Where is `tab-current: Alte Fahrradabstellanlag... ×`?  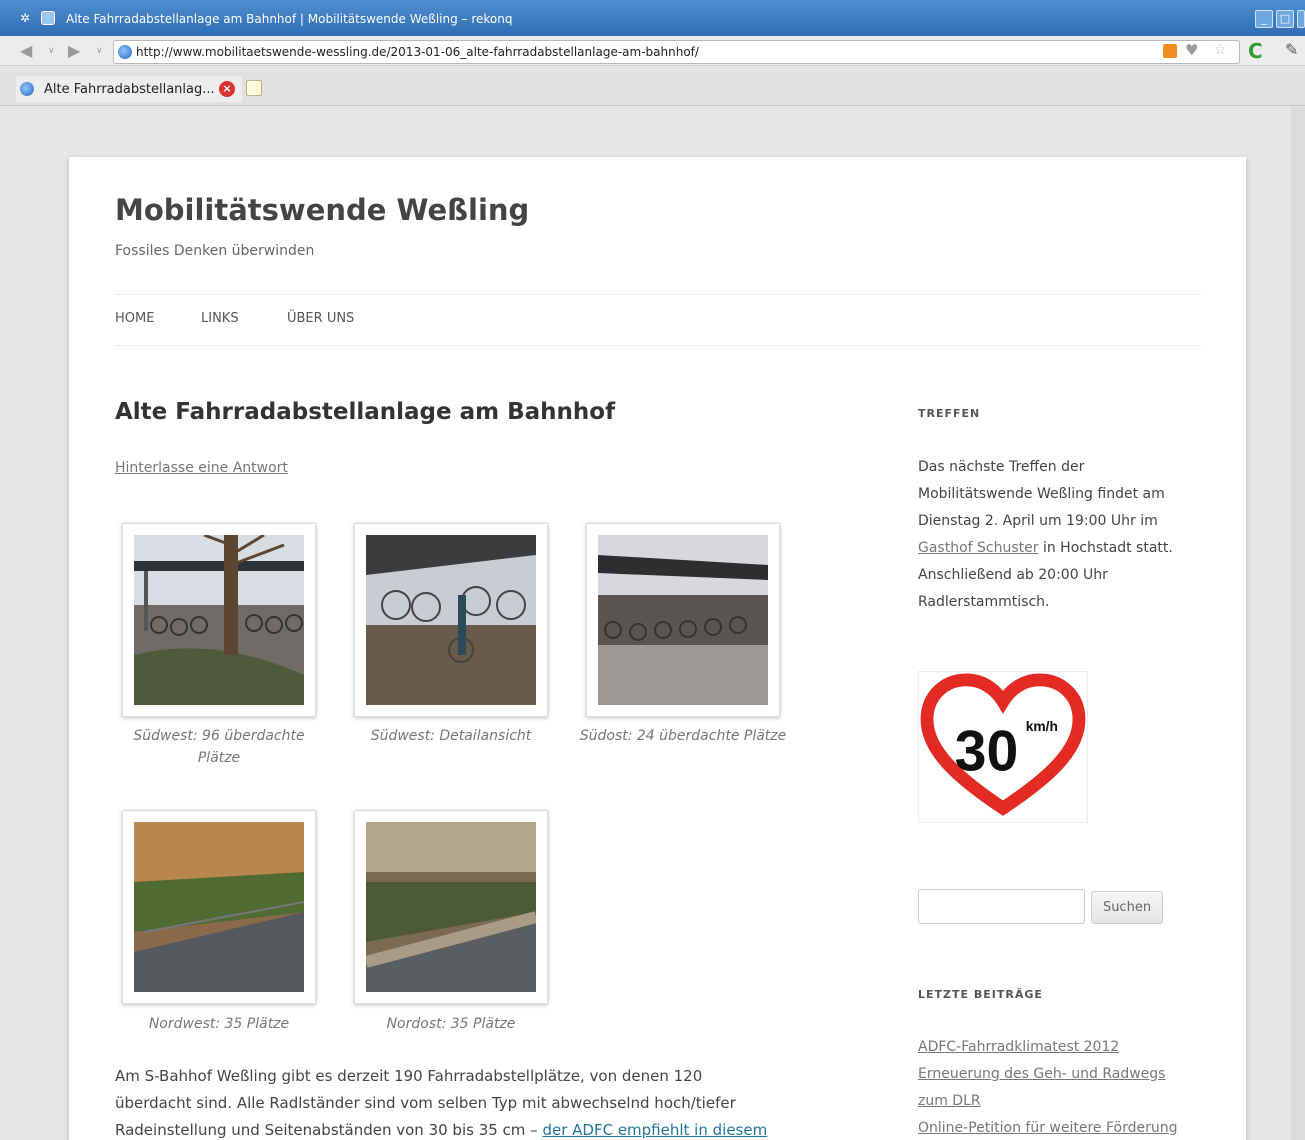 tab-current: Alte Fahrradabstellanlag... × is located at coordinates (129, 89).